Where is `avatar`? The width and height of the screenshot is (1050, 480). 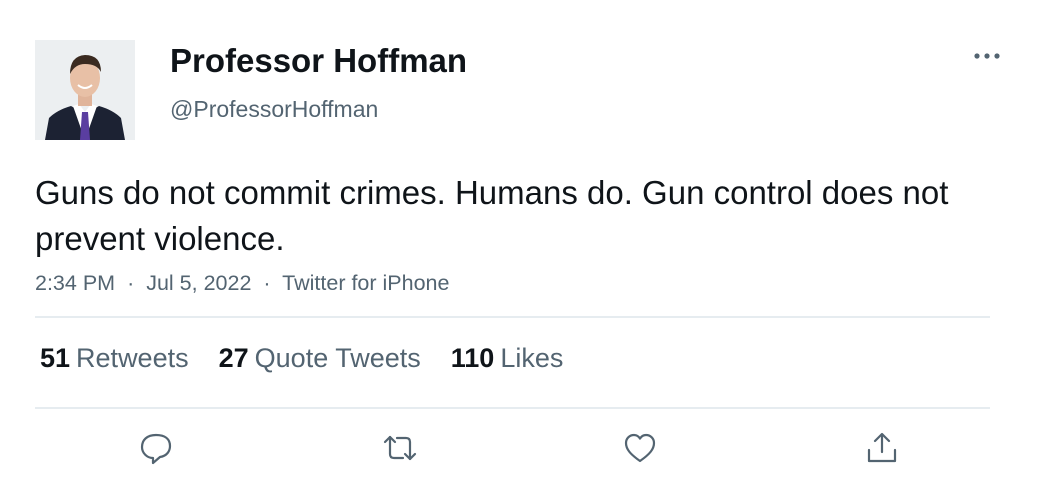
avatar is located at coordinates (85, 90).